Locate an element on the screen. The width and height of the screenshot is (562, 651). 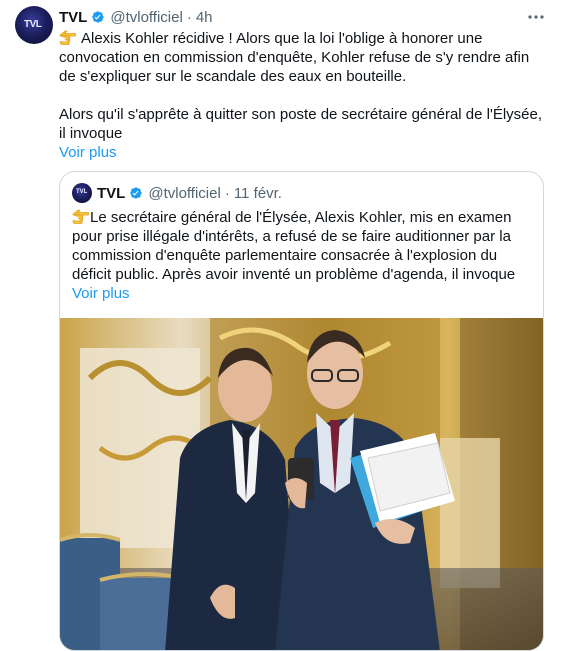
quoted-show-more-link: Voir plus is located at coordinates (302, 293).